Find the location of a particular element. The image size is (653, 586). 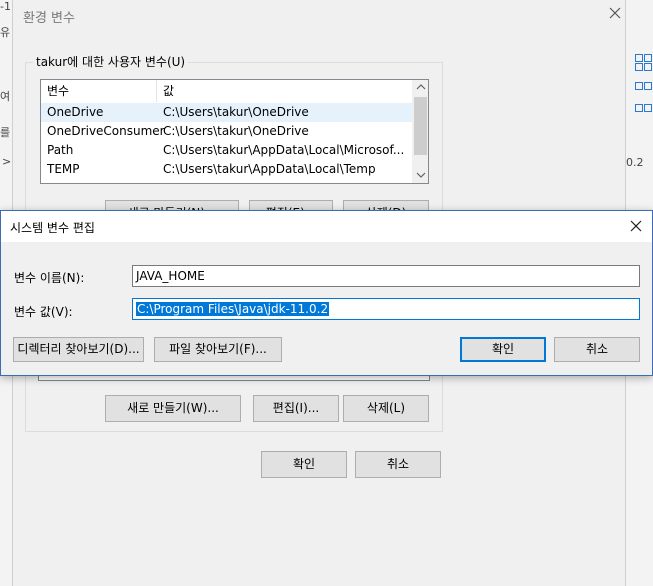

scrollbar-thumb is located at coordinates (420, 126).